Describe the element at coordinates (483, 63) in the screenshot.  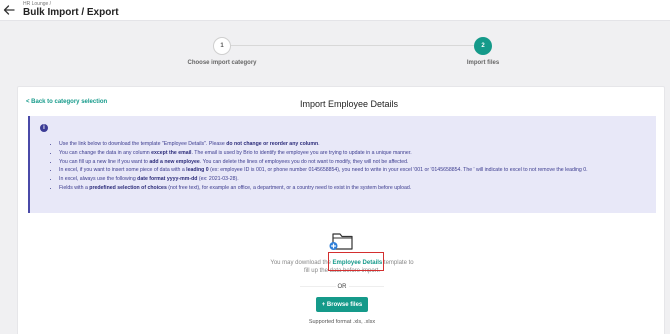
I see `step-2-label: Import files` at that location.